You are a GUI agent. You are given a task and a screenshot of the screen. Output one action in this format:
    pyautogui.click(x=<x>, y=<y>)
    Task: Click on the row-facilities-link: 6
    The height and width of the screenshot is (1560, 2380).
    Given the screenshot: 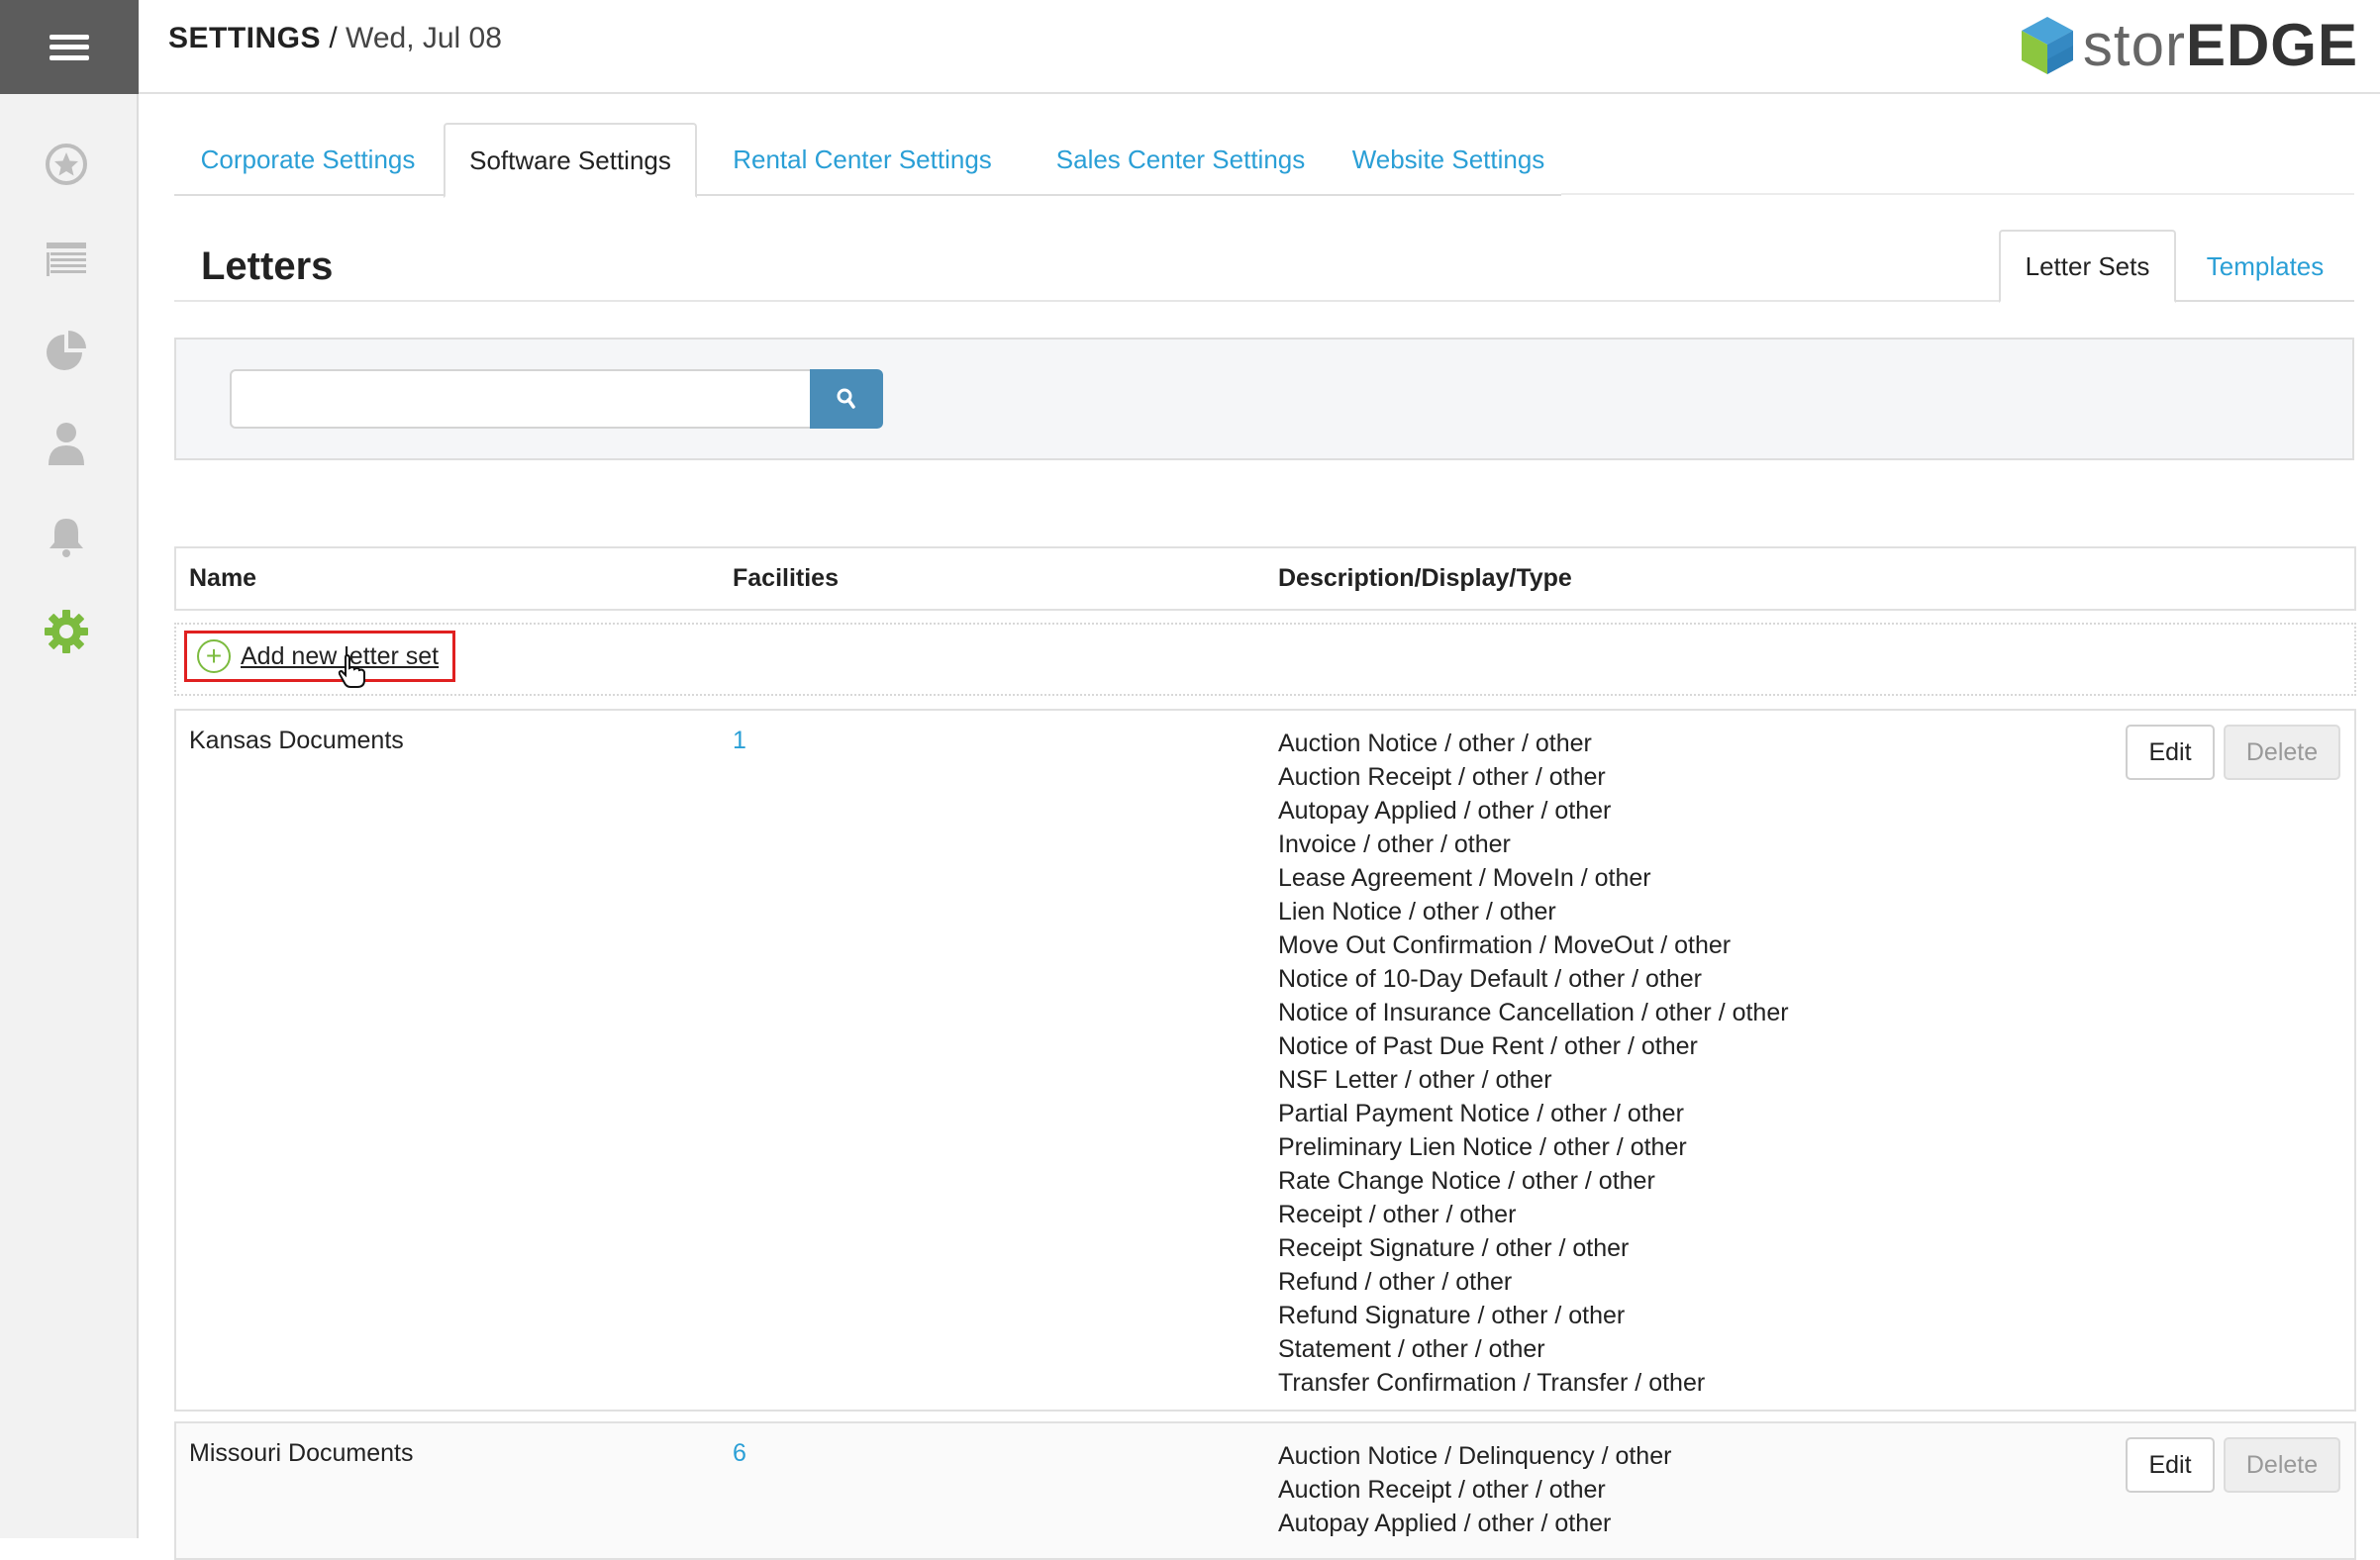 What is the action you would take?
    pyautogui.click(x=739, y=1453)
    